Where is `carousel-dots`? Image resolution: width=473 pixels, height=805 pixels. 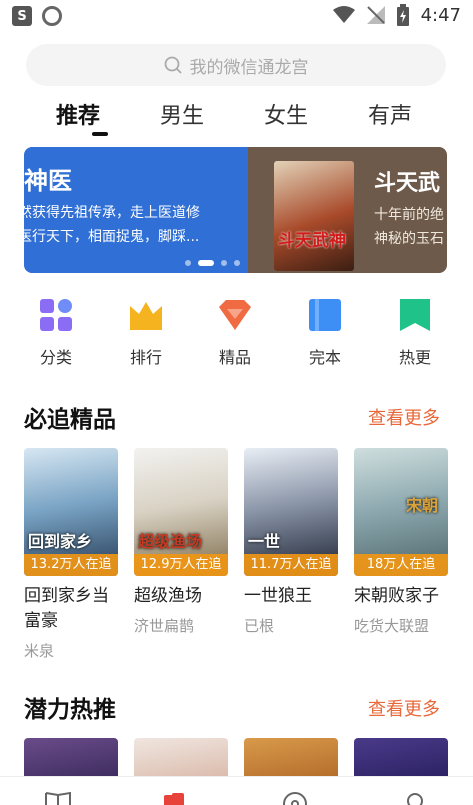
carousel-dots is located at coordinates (212, 263).